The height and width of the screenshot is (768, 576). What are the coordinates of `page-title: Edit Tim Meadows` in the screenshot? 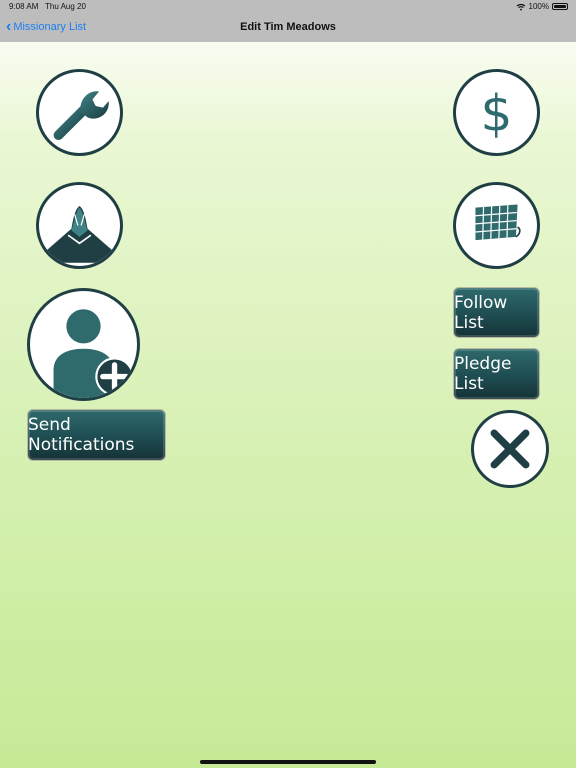 It's located at (288, 27).